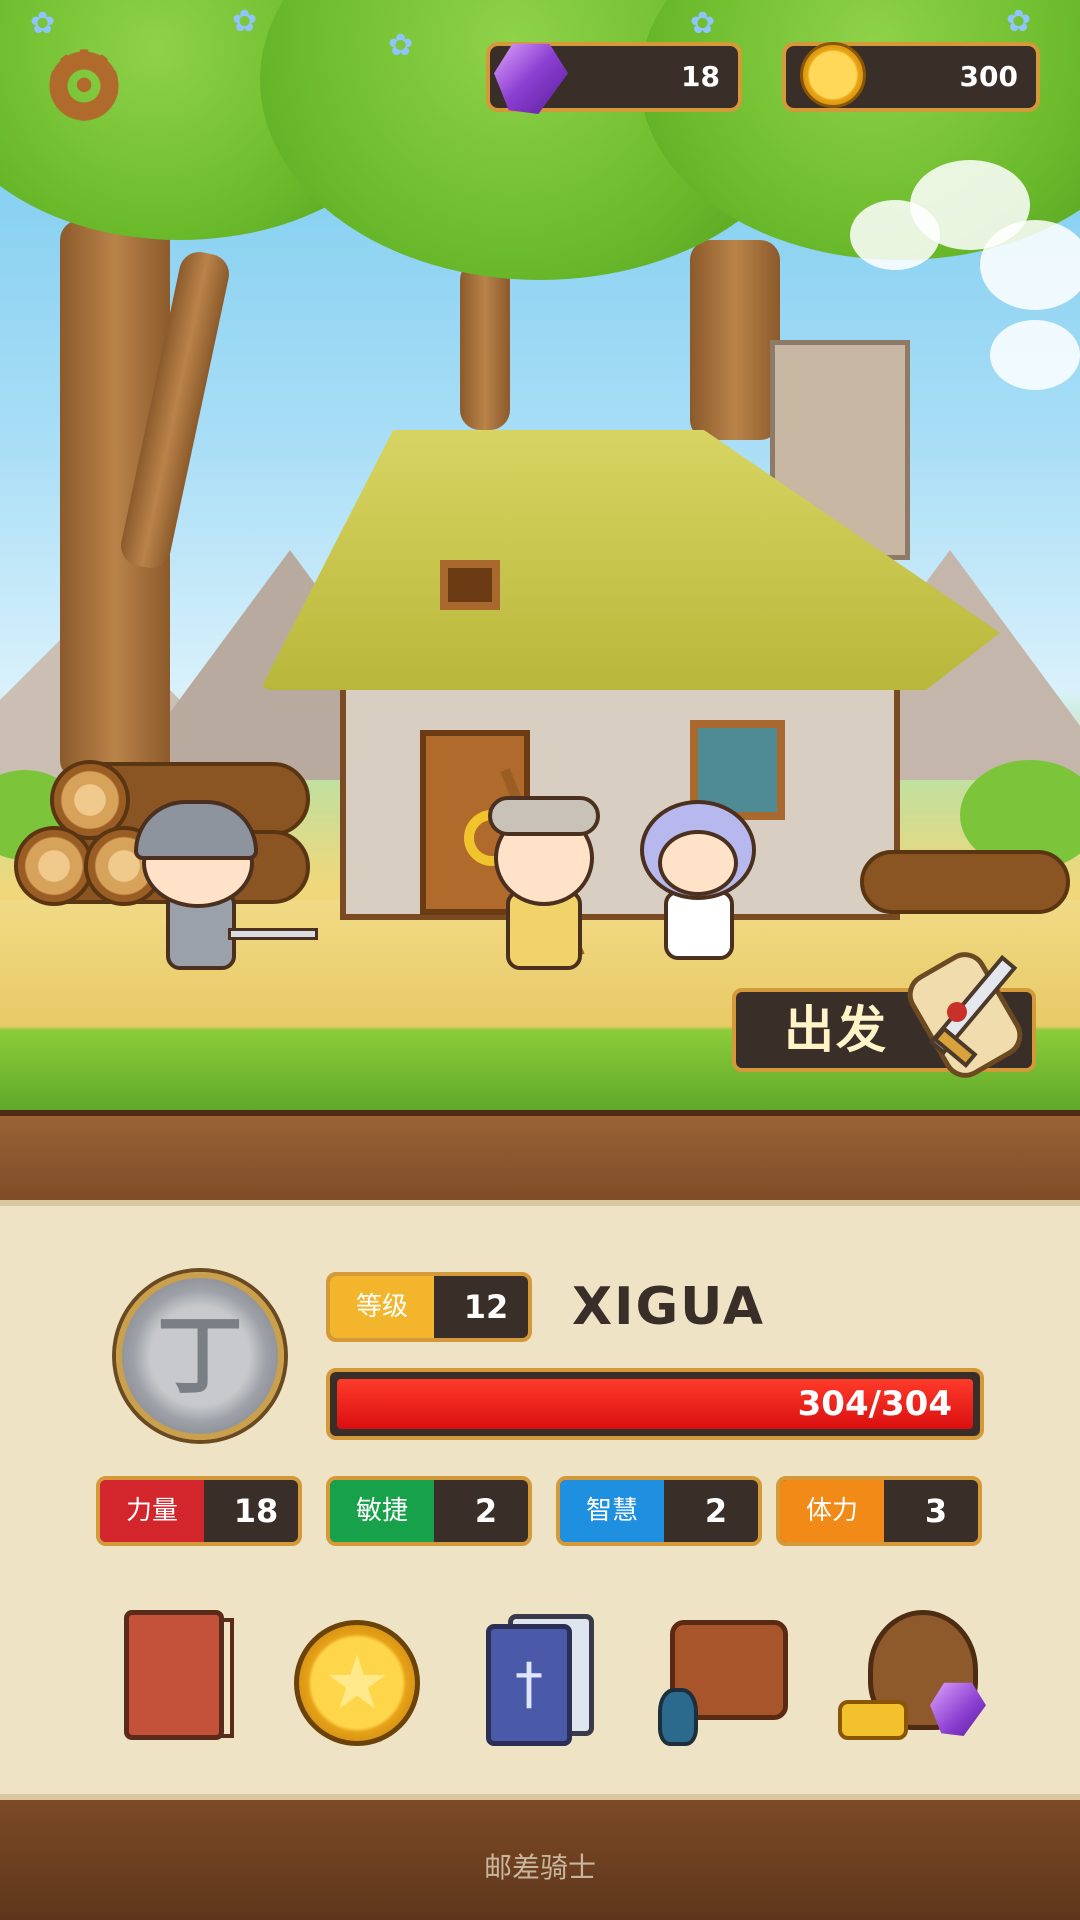 This screenshot has width=1080, height=1920. What do you see at coordinates (537, 879) in the screenshot?
I see `elder-wizard-character` at bounding box center [537, 879].